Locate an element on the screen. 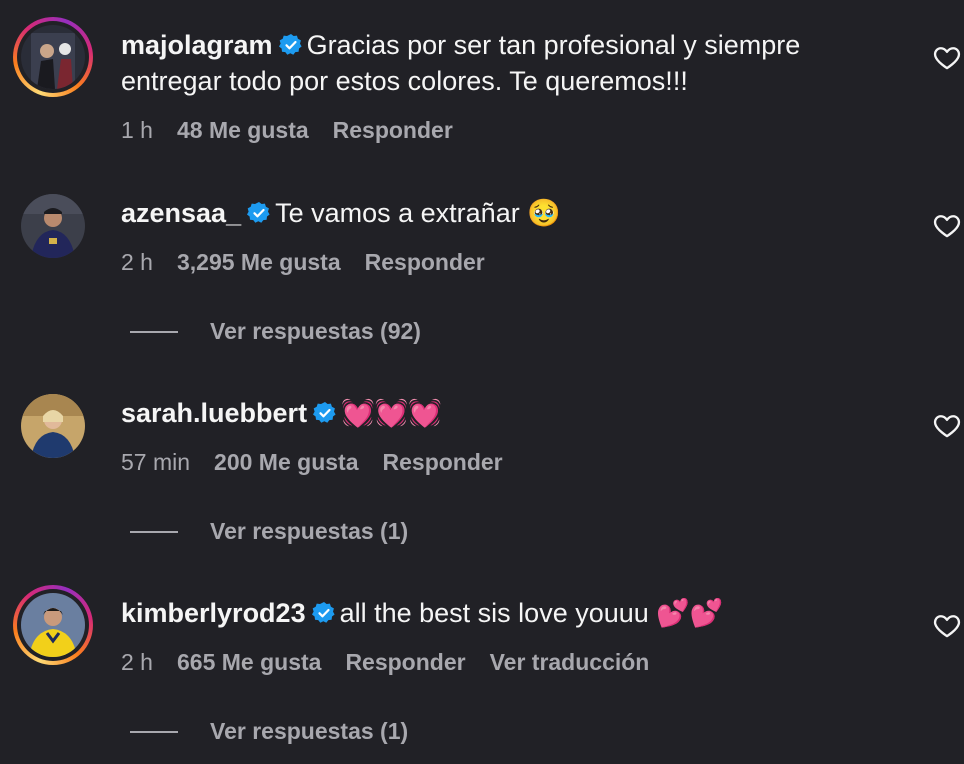 This screenshot has height=764, width=964. beating-heart-emoji: 💓💓💓 is located at coordinates (391, 413).